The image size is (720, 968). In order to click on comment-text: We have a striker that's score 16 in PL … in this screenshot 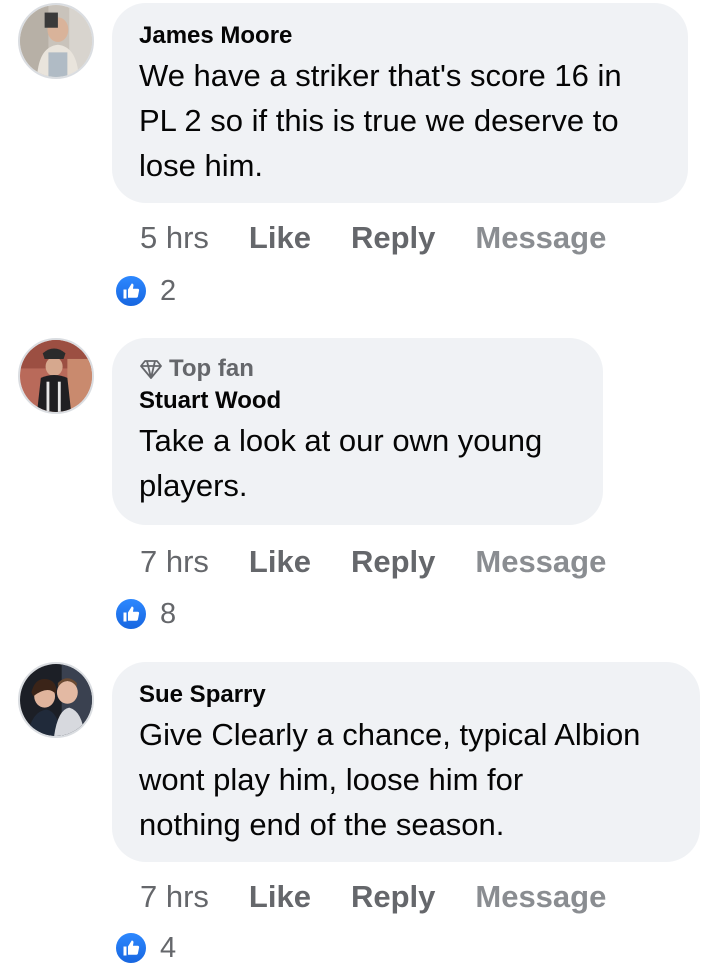, I will do `click(380, 120)`.